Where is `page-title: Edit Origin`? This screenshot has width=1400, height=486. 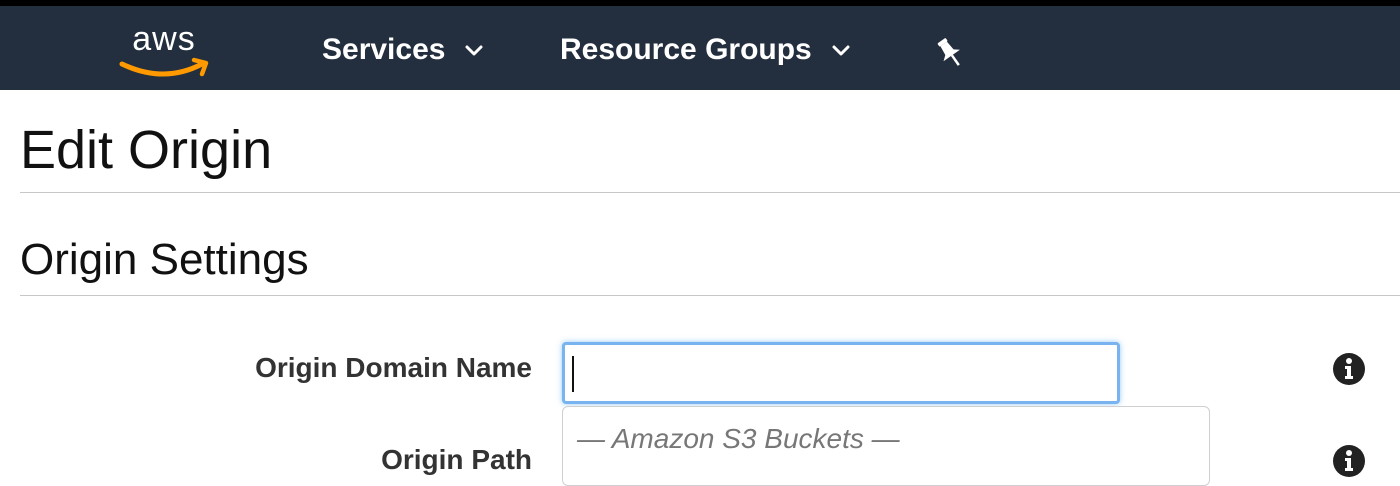
page-title: Edit Origin is located at coordinates (146, 150).